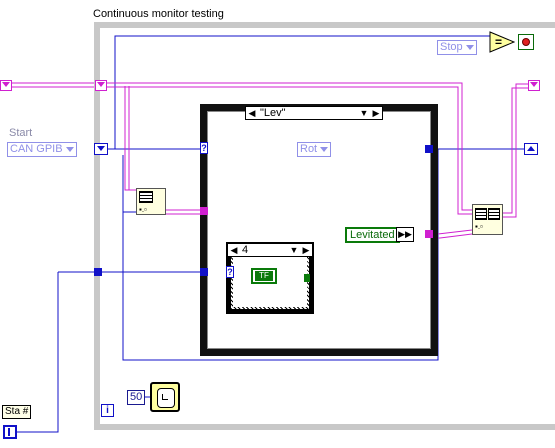 The height and width of the screenshot is (448, 555). What do you see at coordinates (534, 85) in the screenshot?
I see `string-shift-register-right` at bounding box center [534, 85].